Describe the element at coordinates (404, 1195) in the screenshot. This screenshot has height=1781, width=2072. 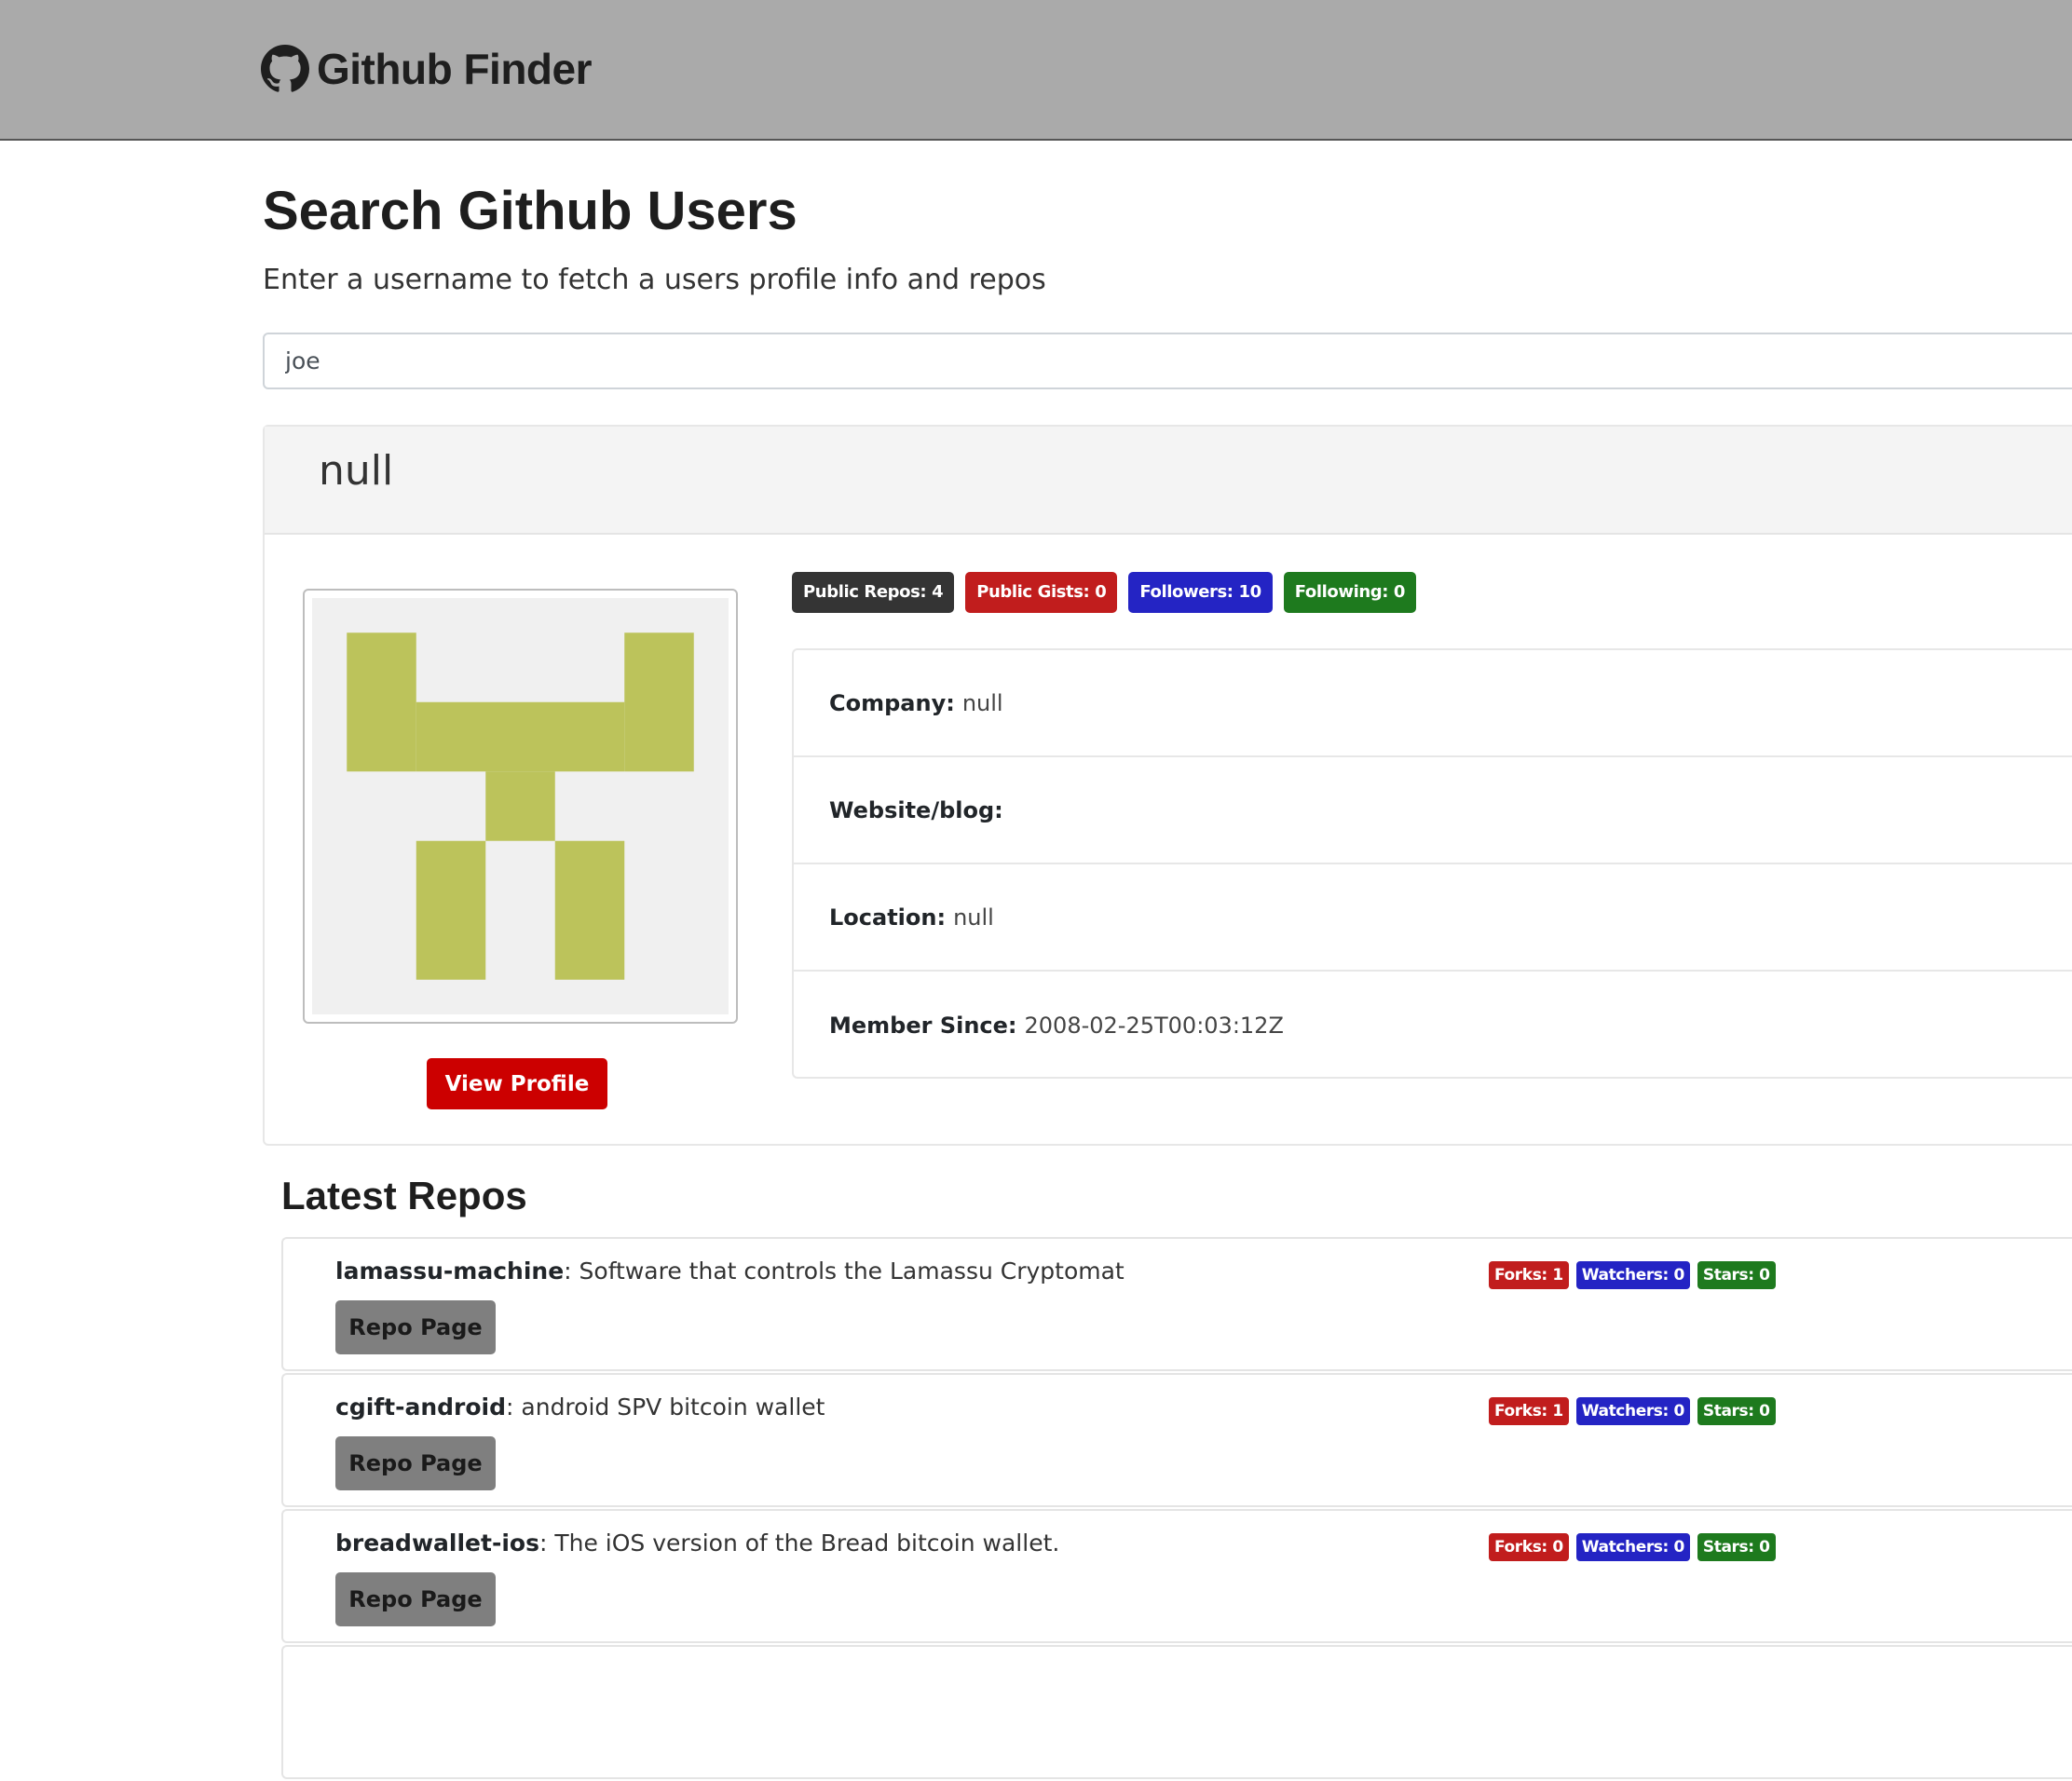
I see `repos-heading: Latest Repos` at that location.